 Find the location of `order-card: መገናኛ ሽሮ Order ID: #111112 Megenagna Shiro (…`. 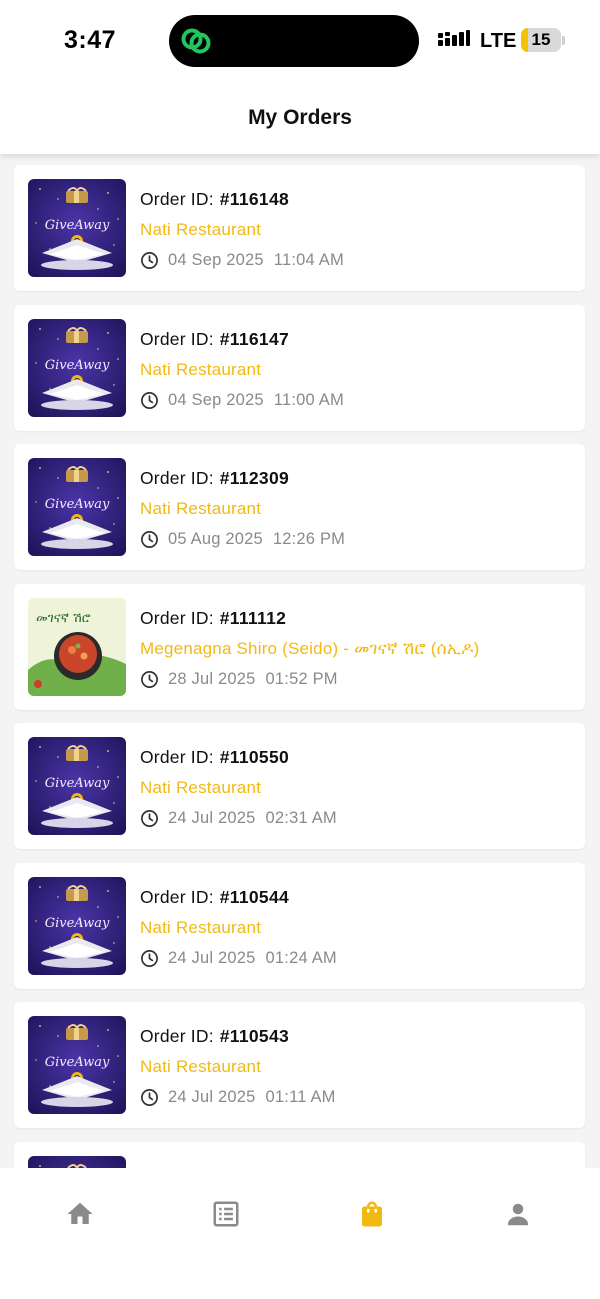

order-card: መገናኛ ሽሮ Order ID: #111112 Megenagna Shiro (… is located at coordinates (299, 646).